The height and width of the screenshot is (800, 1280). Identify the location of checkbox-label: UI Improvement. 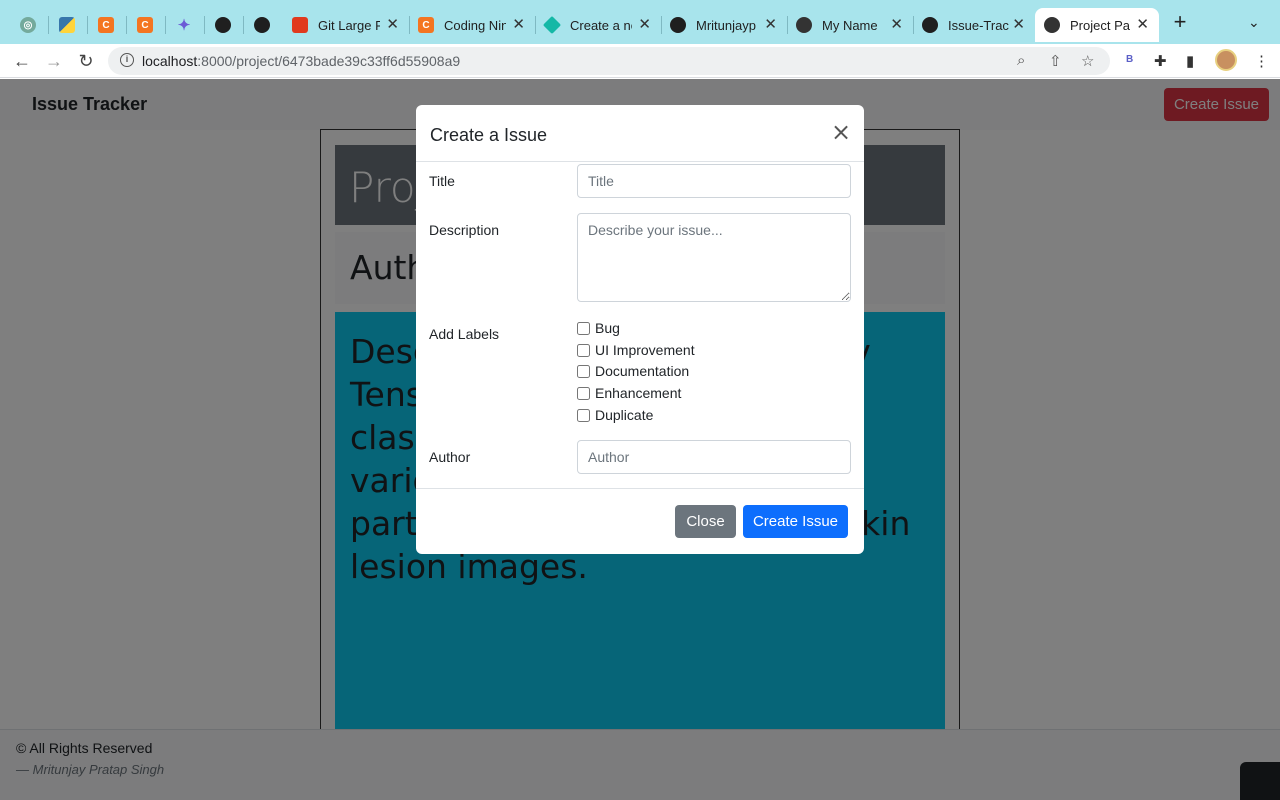
(645, 350).